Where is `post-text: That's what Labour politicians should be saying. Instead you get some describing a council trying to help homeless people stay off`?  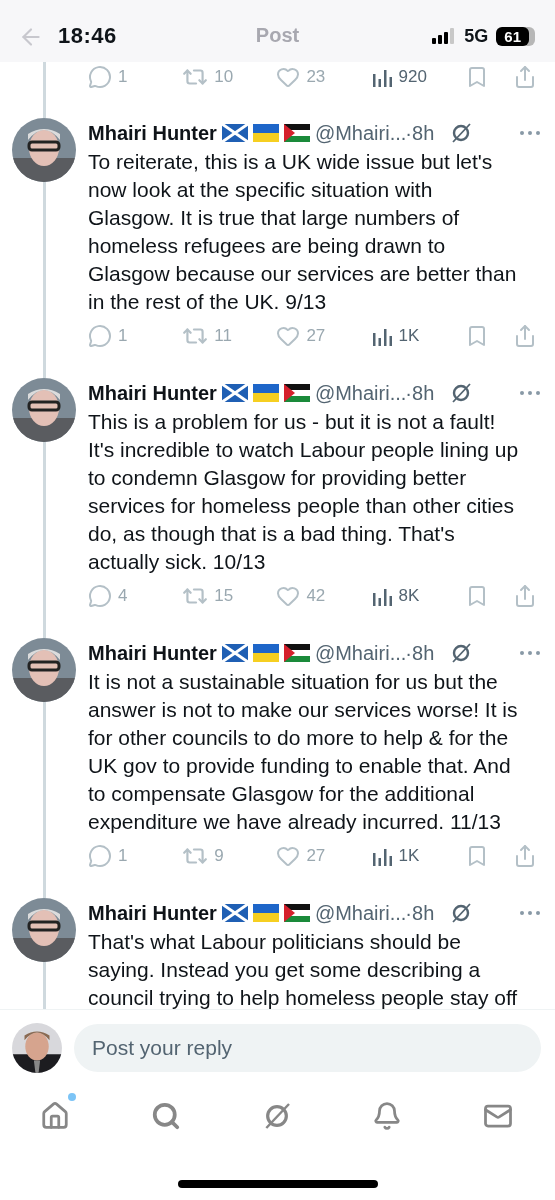 post-text: That's what Labour politicians should be saying. Instead you get some describing a council trying to help homeless people stay off is located at coordinates (303, 969).